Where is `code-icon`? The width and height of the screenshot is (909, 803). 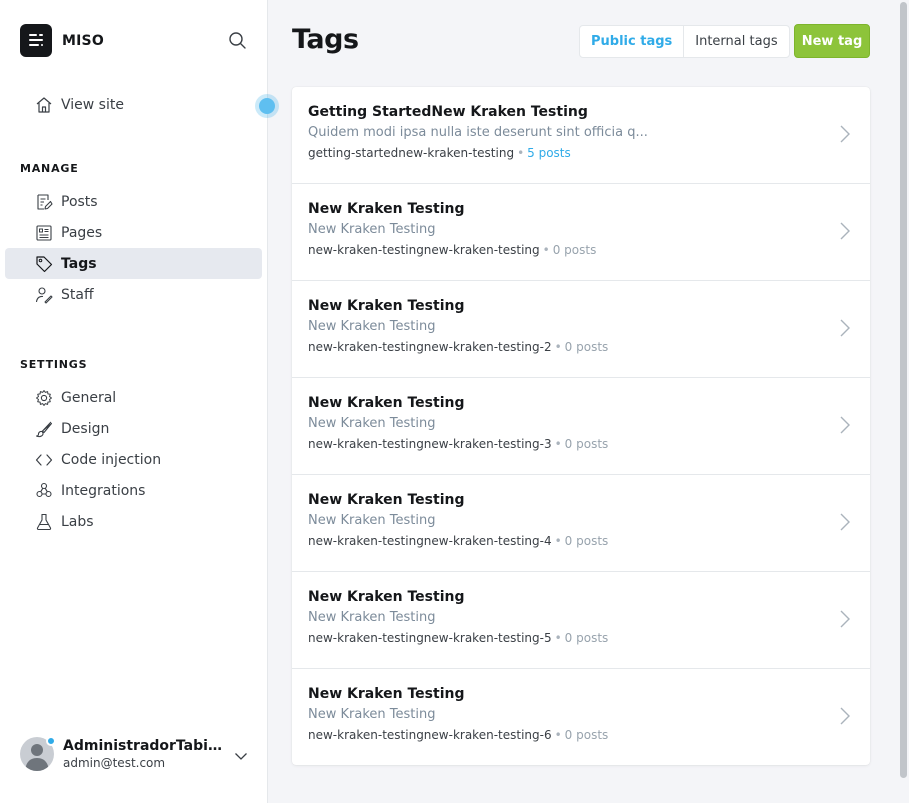
code-icon is located at coordinates (44, 460).